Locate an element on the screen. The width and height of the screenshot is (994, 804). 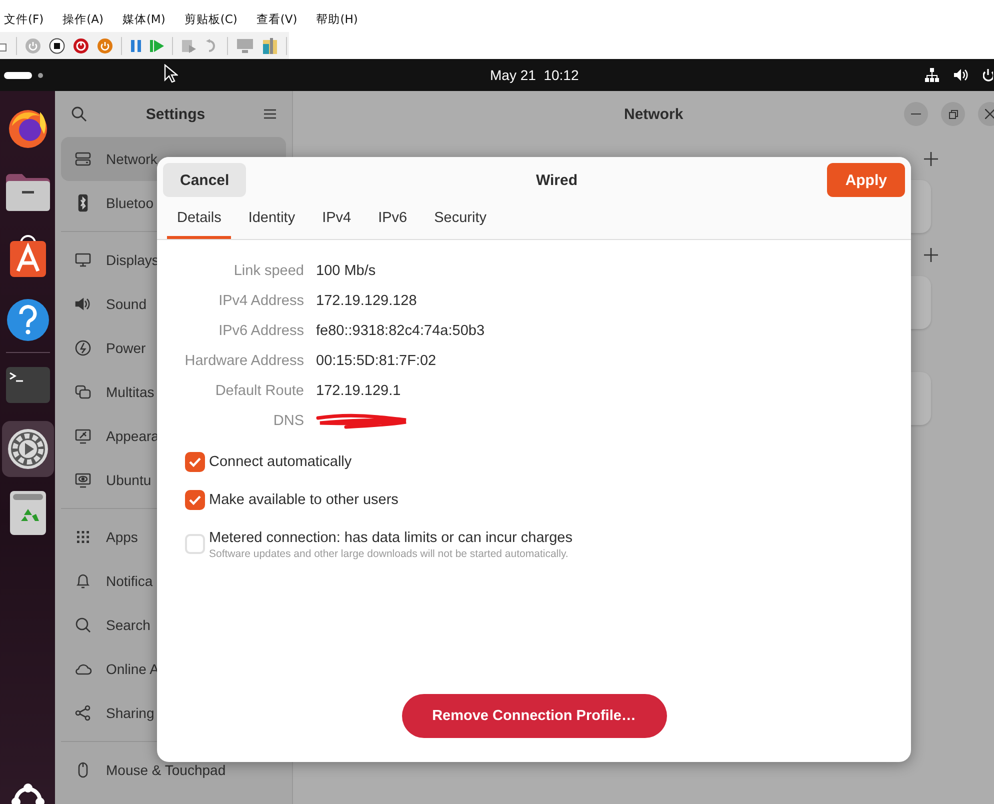
sidebar-title: Settings is located at coordinates (176, 114).